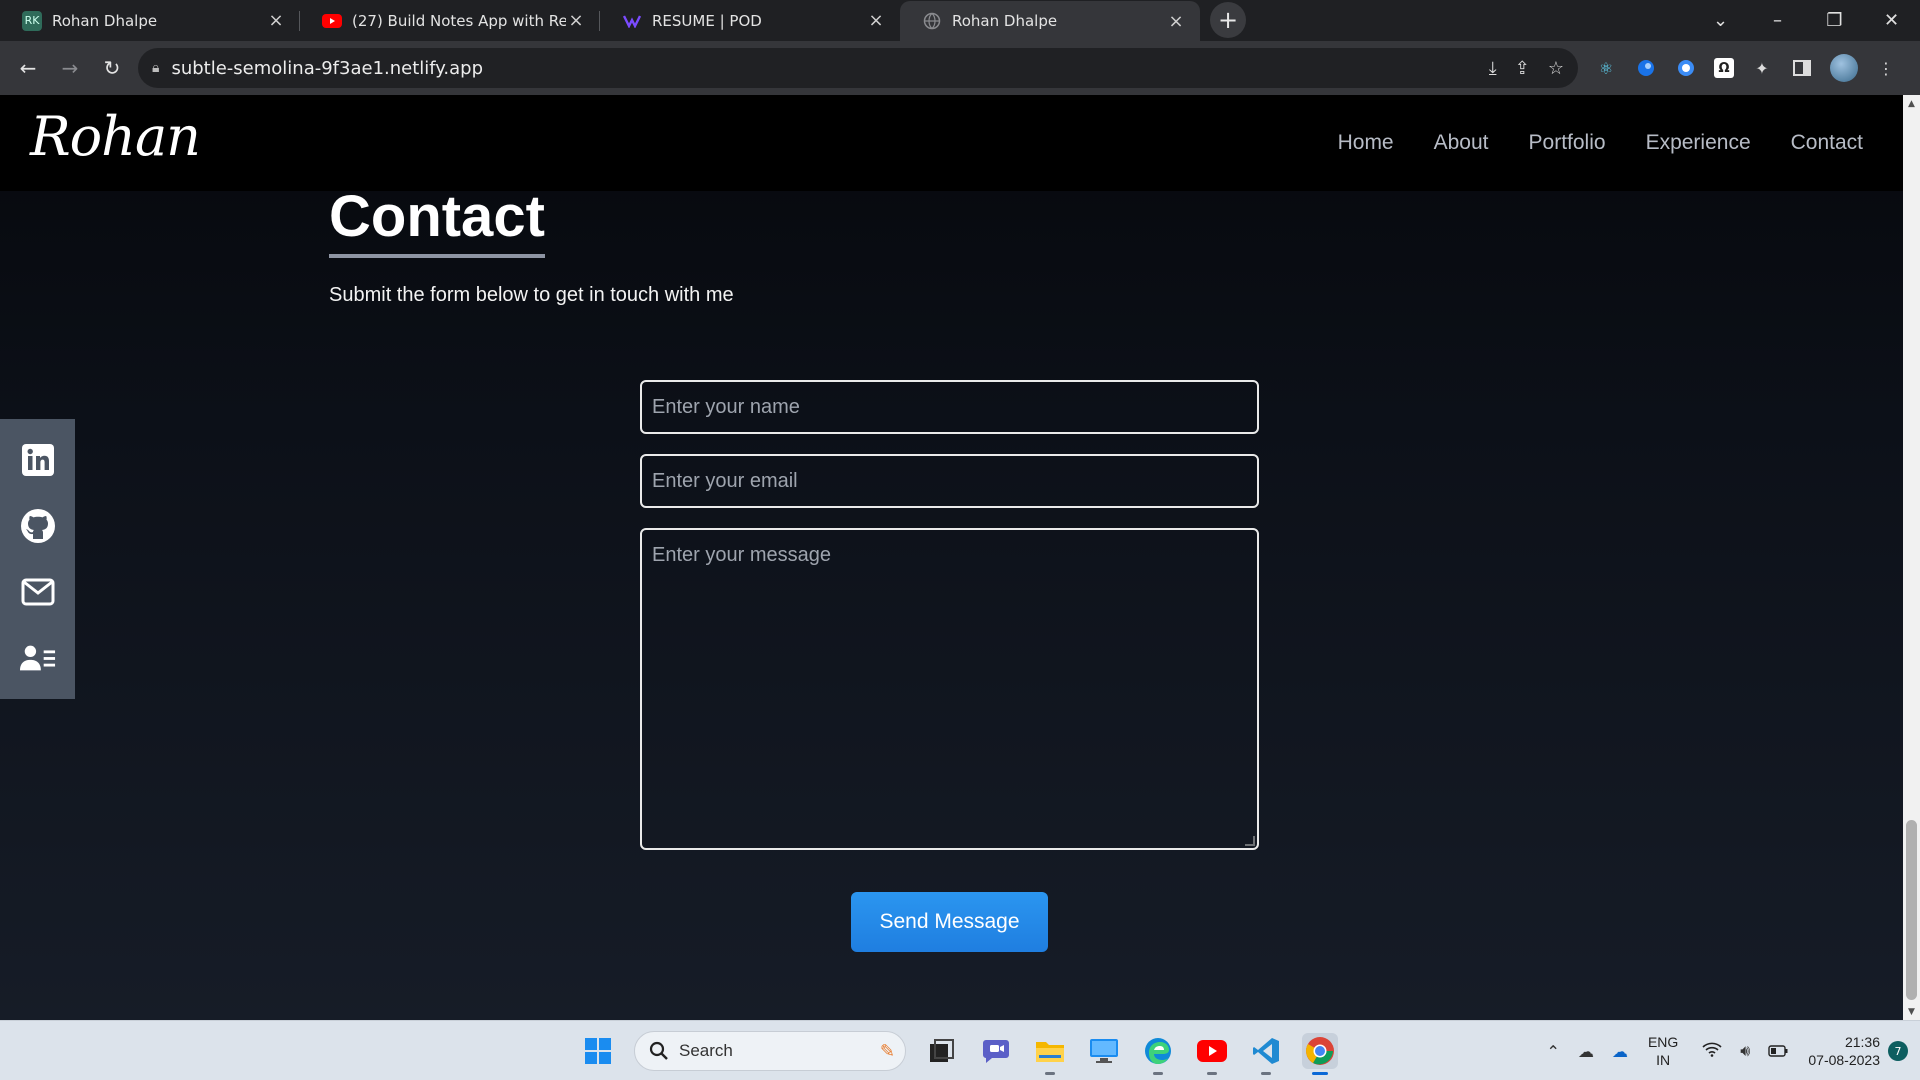 The image size is (1920, 1080). I want to click on system-tray: ⌃ ☁ ☁ ENG IN 🔊︎ 21:36 07-08-2023 7, so click(1733, 1050).